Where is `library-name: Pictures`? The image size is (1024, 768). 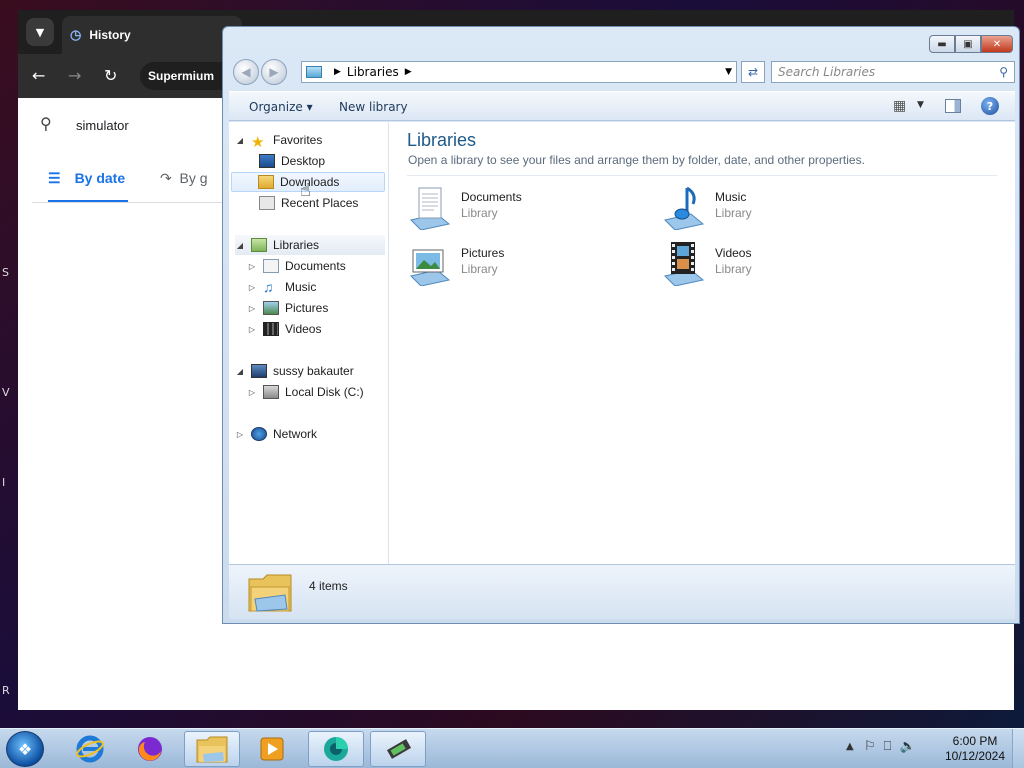 library-name: Pictures is located at coordinates (483, 253).